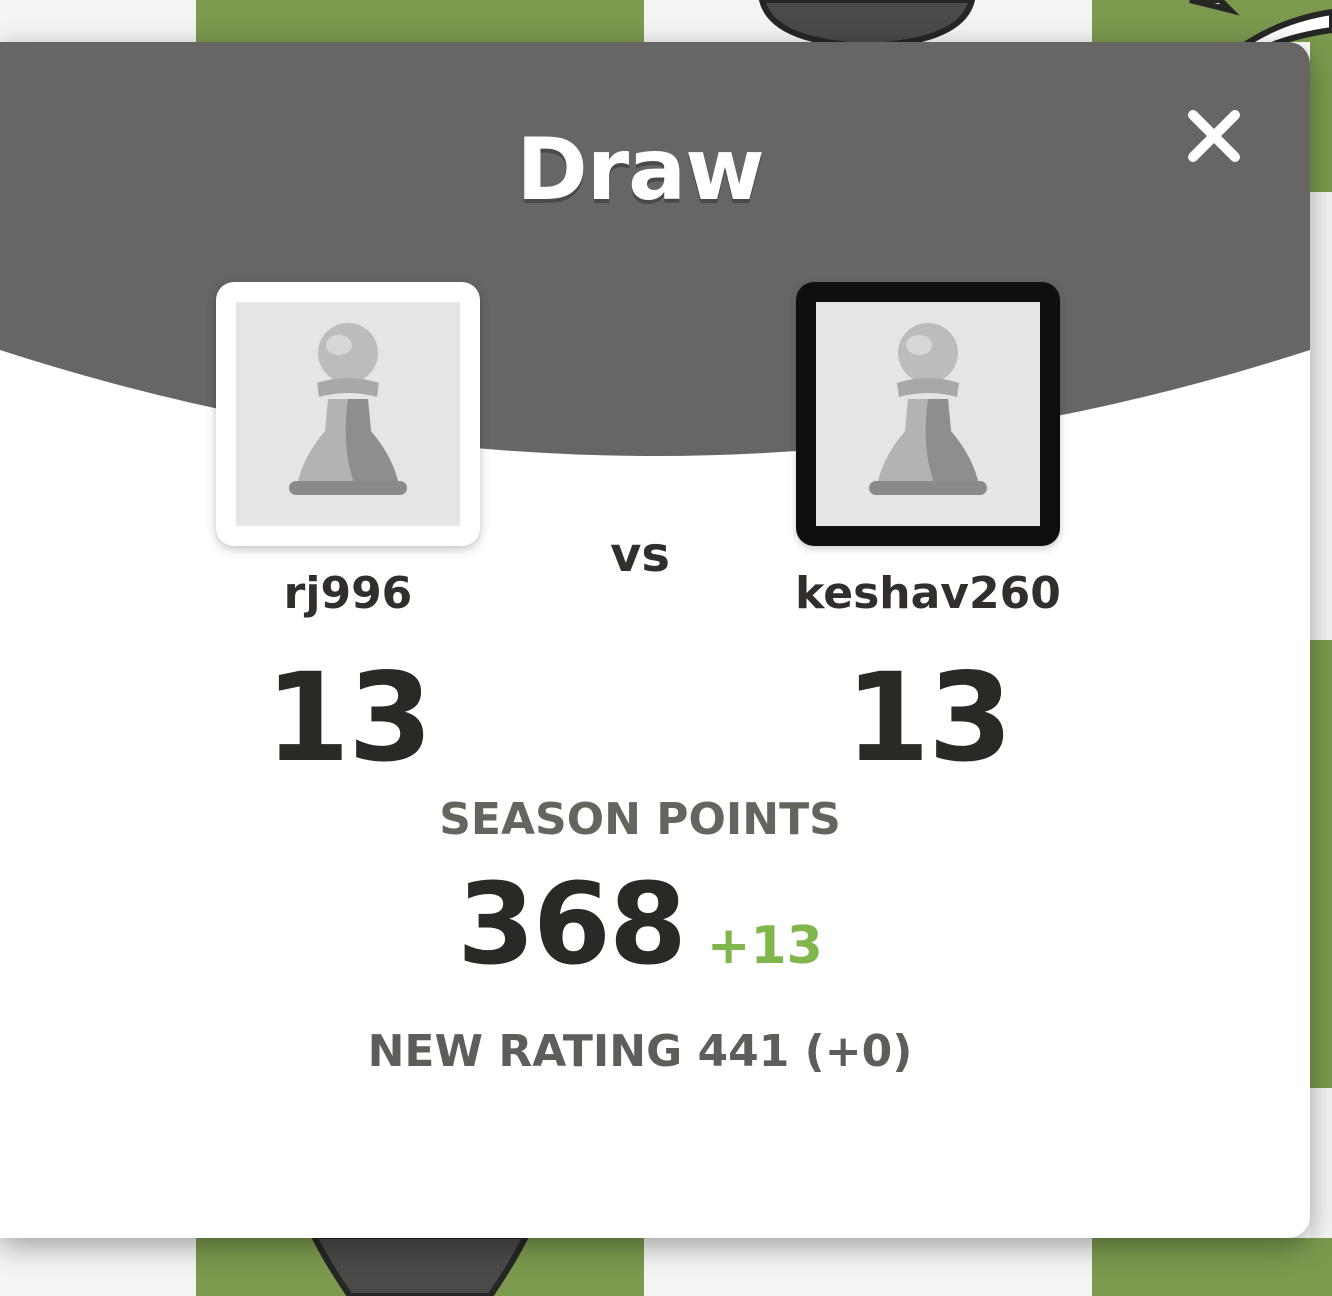 The height and width of the screenshot is (1296, 1332). Describe the element at coordinates (764, 946) in the screenshot. I see `season-points-delta: +13` at that location.